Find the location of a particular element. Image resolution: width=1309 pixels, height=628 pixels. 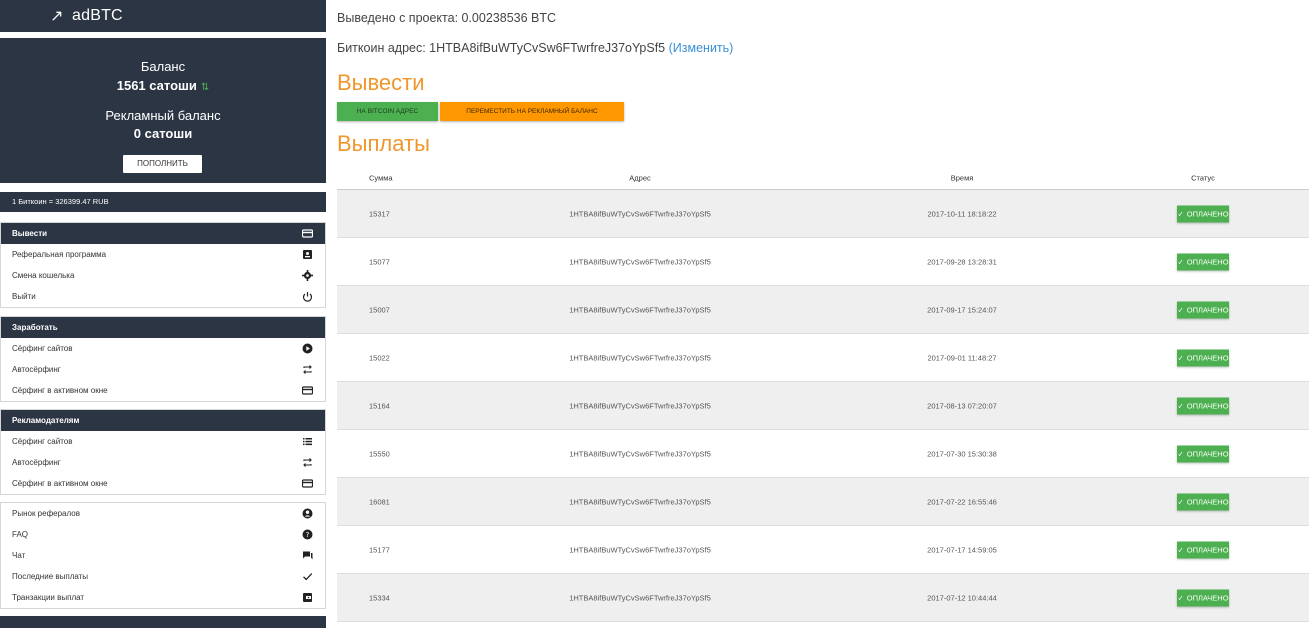

sidebar-item-wallet: Смена кошелька is located at coordinates (163, 275).